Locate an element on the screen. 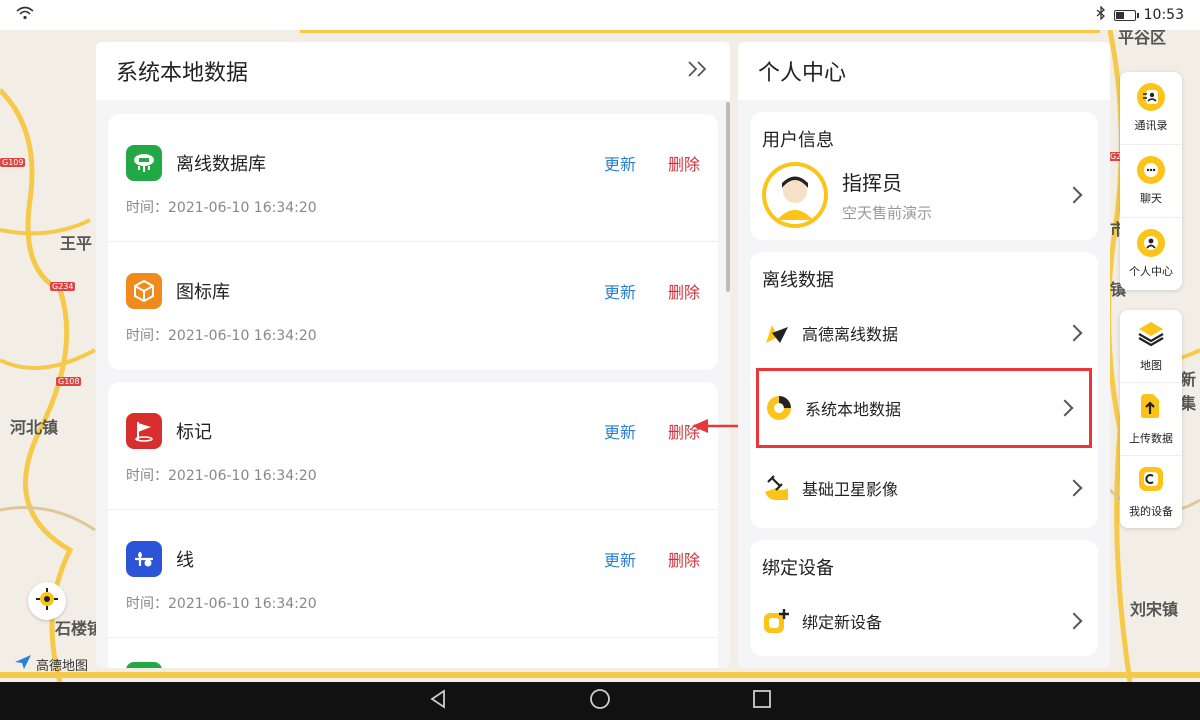 Image resolution: width=1200 pixels, height=720 pixels. flag-icon is located at coordinates (144, 430).